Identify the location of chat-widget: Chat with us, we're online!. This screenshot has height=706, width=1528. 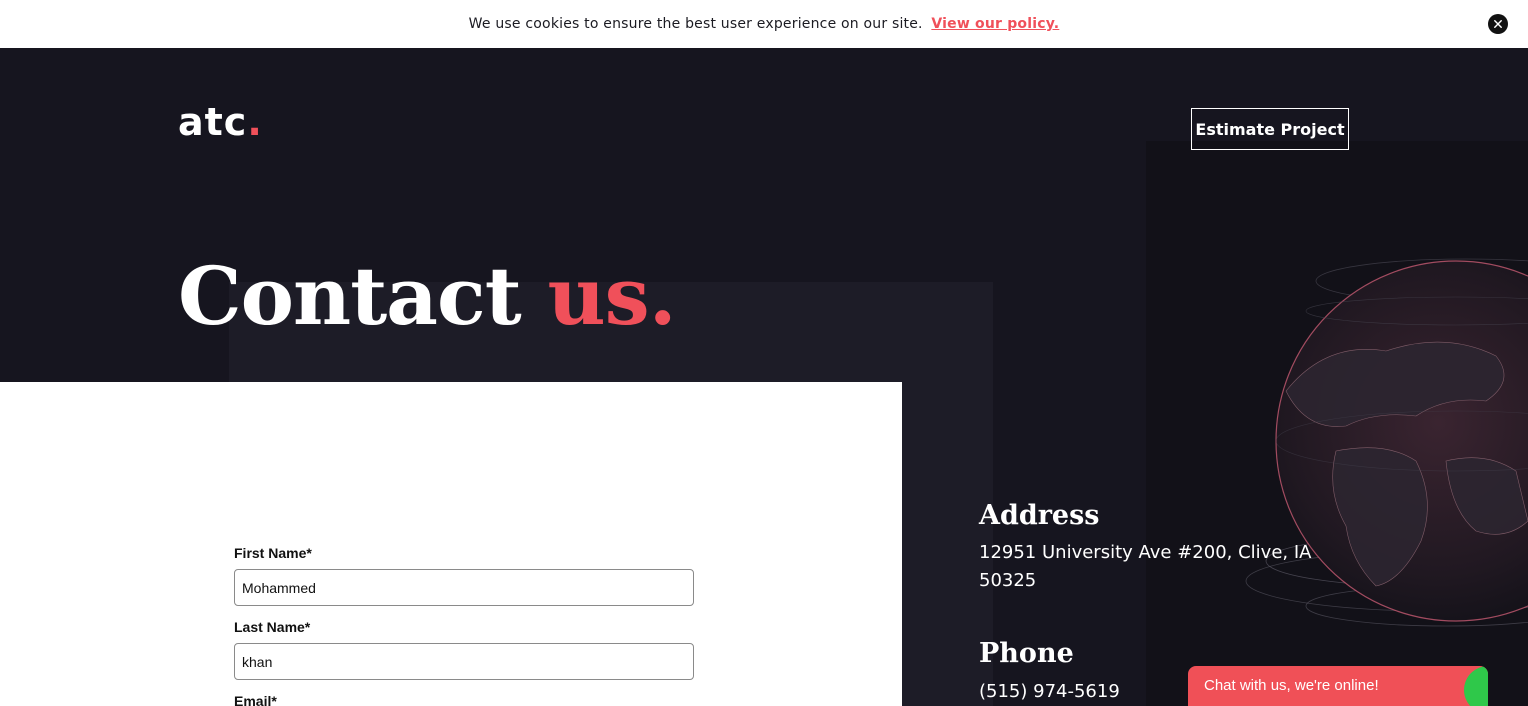
(1338, 686).